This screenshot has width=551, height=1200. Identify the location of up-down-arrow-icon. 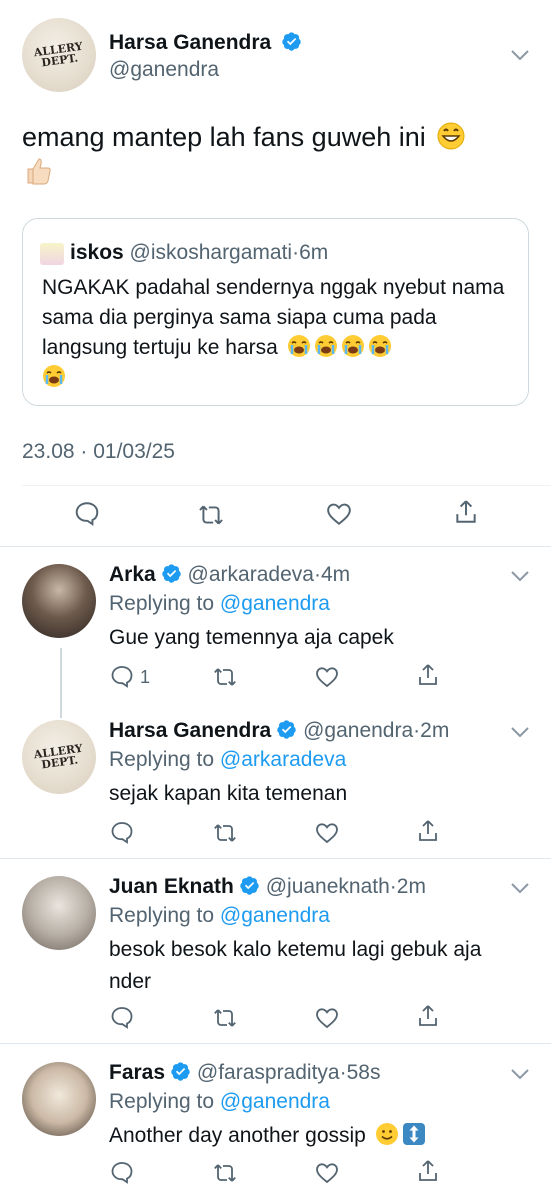
(413, 1134).